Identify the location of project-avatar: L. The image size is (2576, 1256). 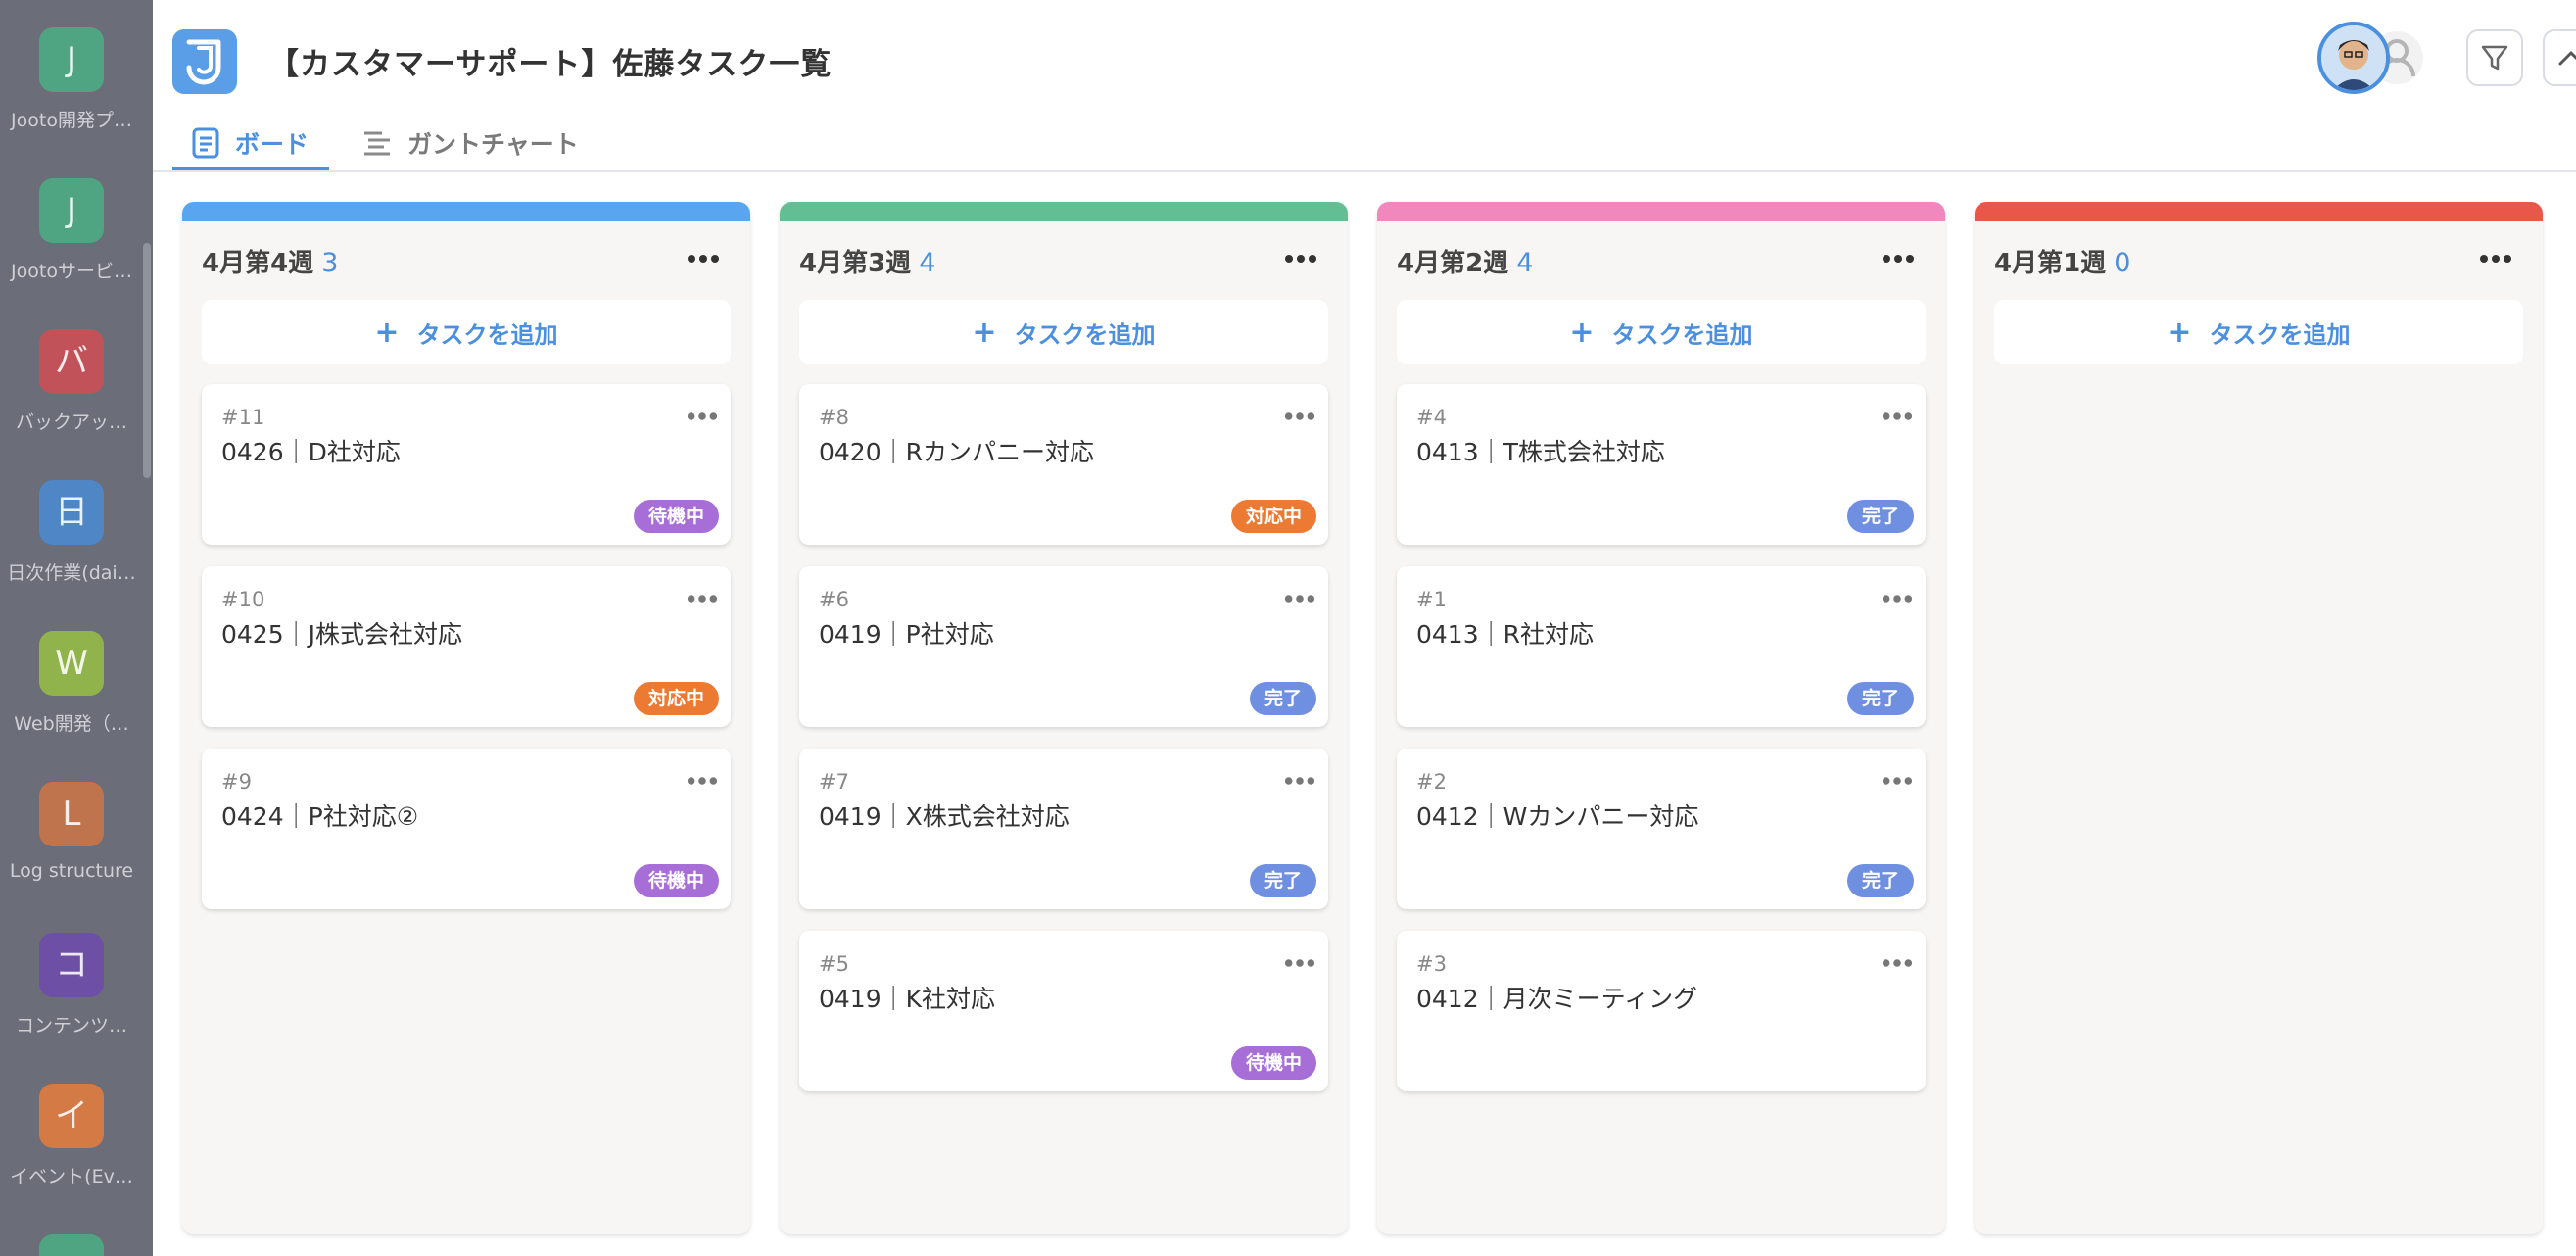
(71, 814).